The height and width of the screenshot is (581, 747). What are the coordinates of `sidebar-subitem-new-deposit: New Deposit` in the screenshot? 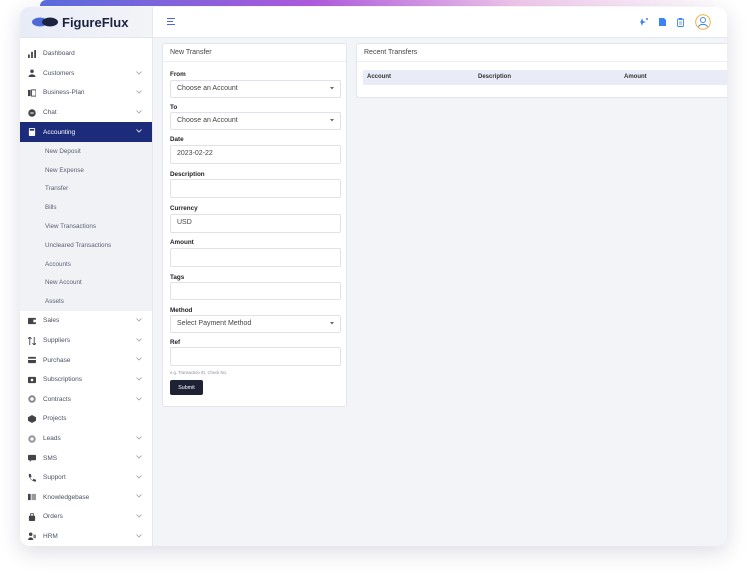 It's located at (86, 151).